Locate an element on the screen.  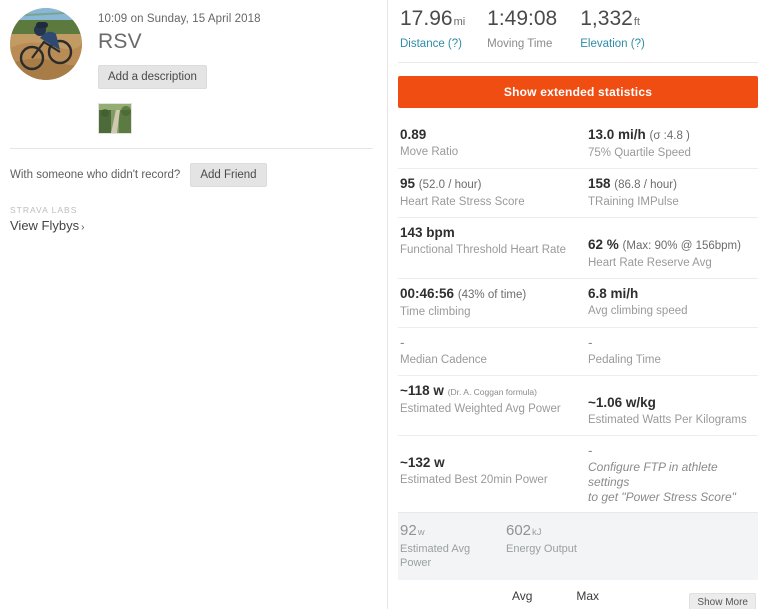
ftp-config-note-line2: to get "Power Stress Score" is located at coordinates (662, 497).